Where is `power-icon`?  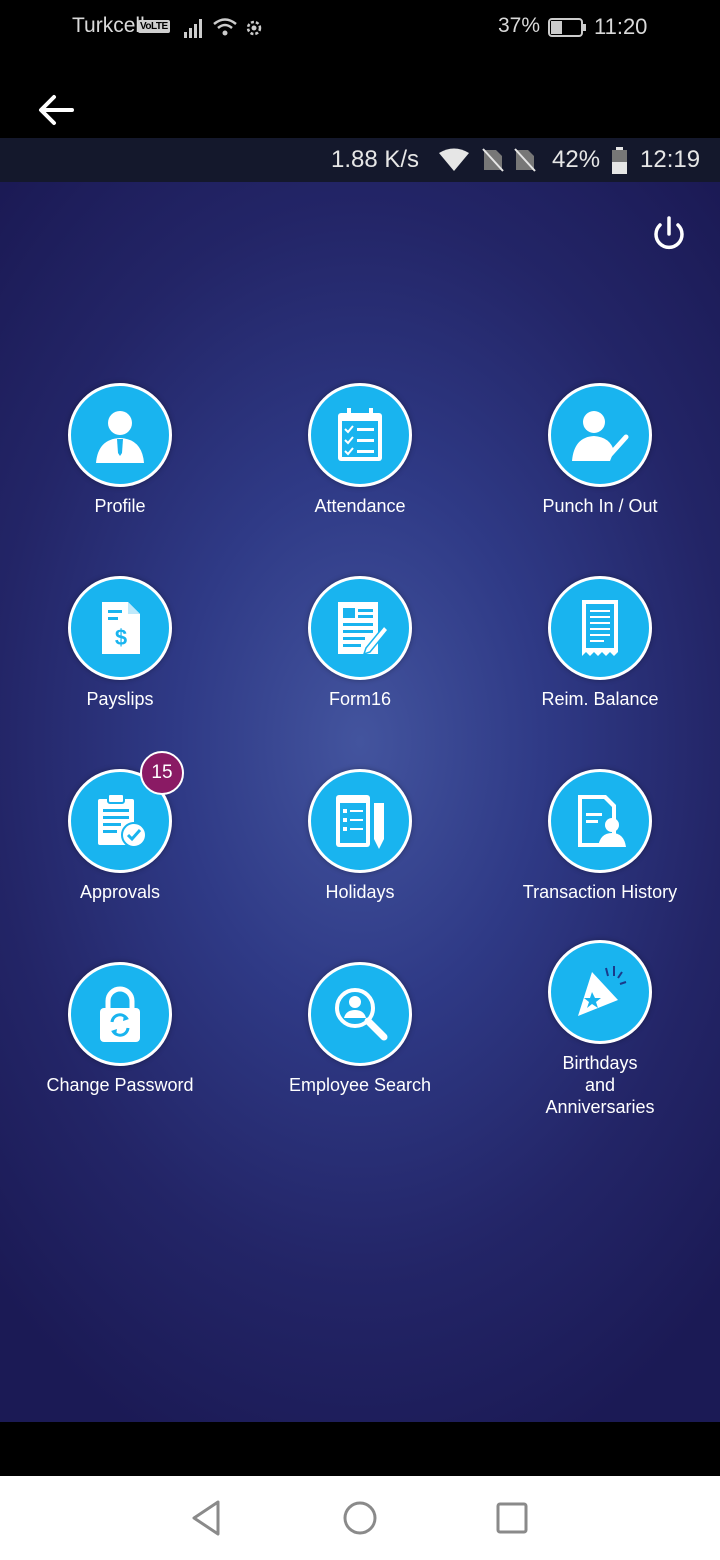 power-icon is located at coordinates (669, 235).